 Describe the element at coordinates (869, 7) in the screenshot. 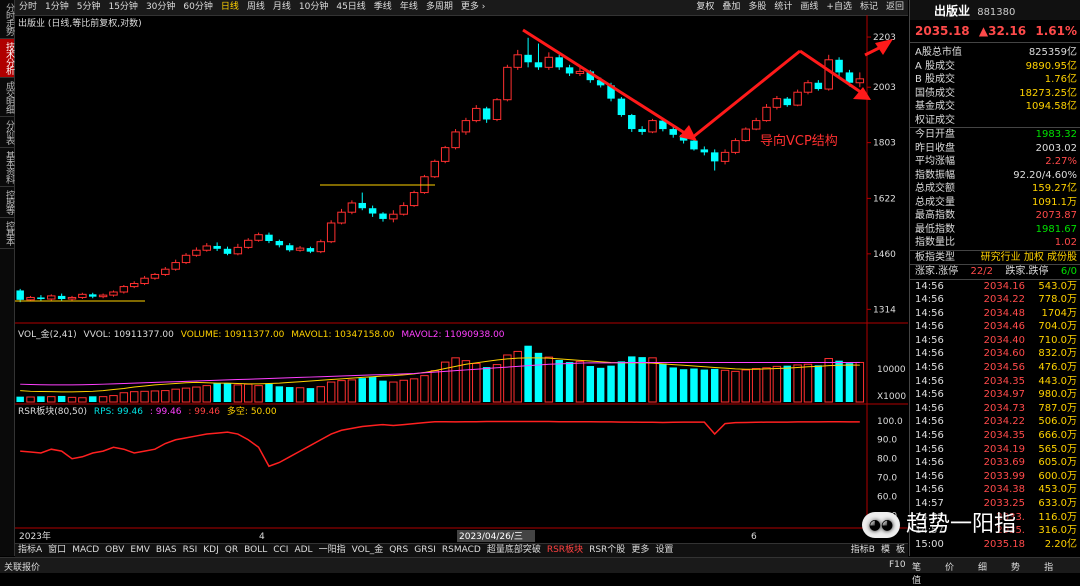

I see `mark-button: 标记` at that location.